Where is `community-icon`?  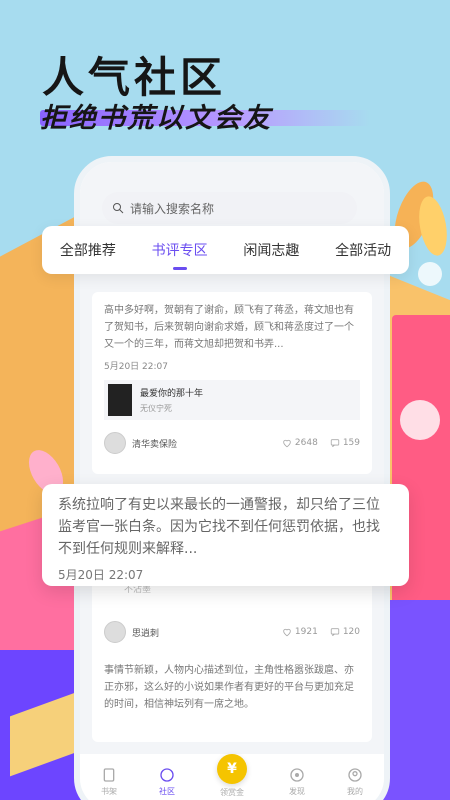
community-icon is located at coordinates (167, 775).